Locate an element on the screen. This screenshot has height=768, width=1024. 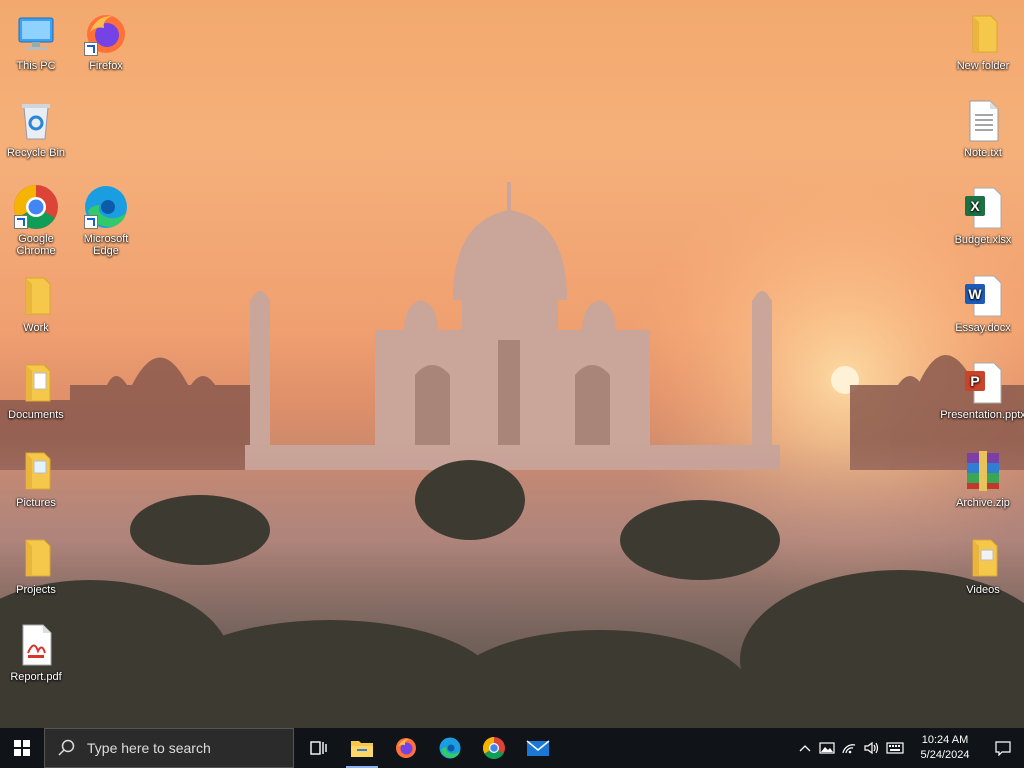
svg-text: W is located at coordinates (975, 294).